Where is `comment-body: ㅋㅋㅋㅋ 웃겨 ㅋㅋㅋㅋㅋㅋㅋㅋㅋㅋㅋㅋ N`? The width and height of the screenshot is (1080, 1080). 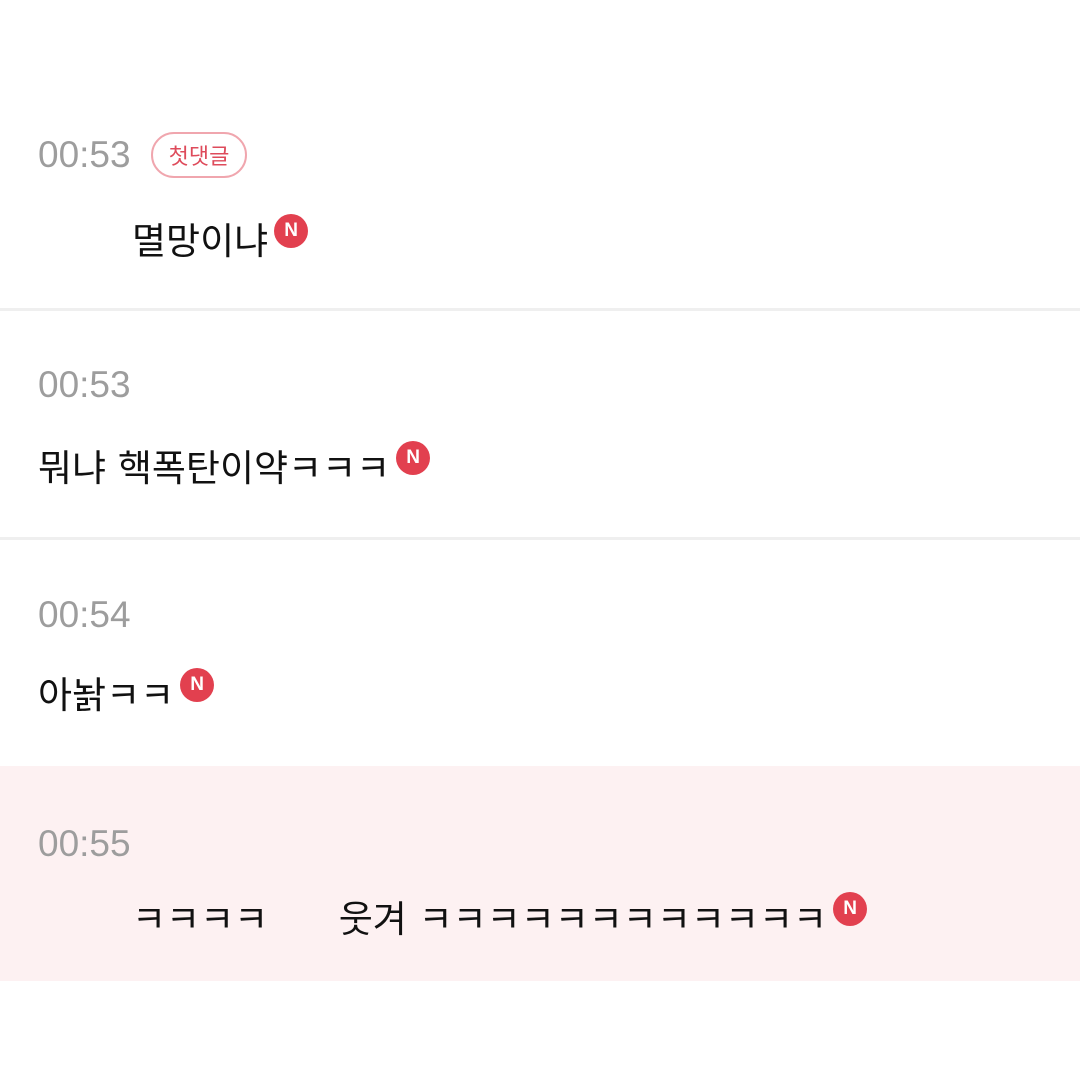
comment-body: ㅋㅋㅋㅋ 웃겨 ㅋㅋㅋㅋㅋㅋㅋㅋㅋㅋㅋㅋ N is located at coordinates (500, 916).